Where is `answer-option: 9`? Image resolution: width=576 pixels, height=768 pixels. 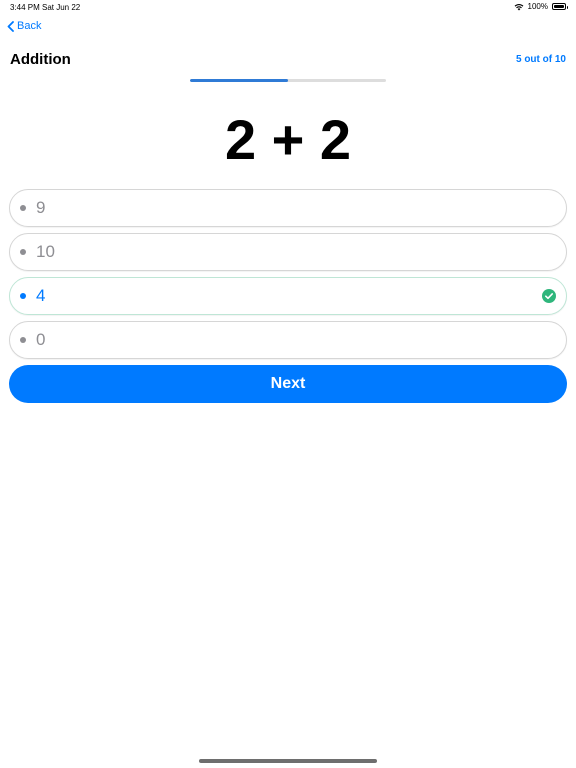 answer-option: 9 is located at coordinates (288, 208).